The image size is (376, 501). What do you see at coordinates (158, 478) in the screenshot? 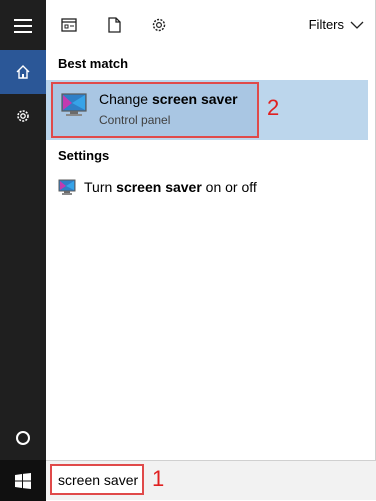
I see `annotation-number-1: 1` at bounding box center [158, 478].